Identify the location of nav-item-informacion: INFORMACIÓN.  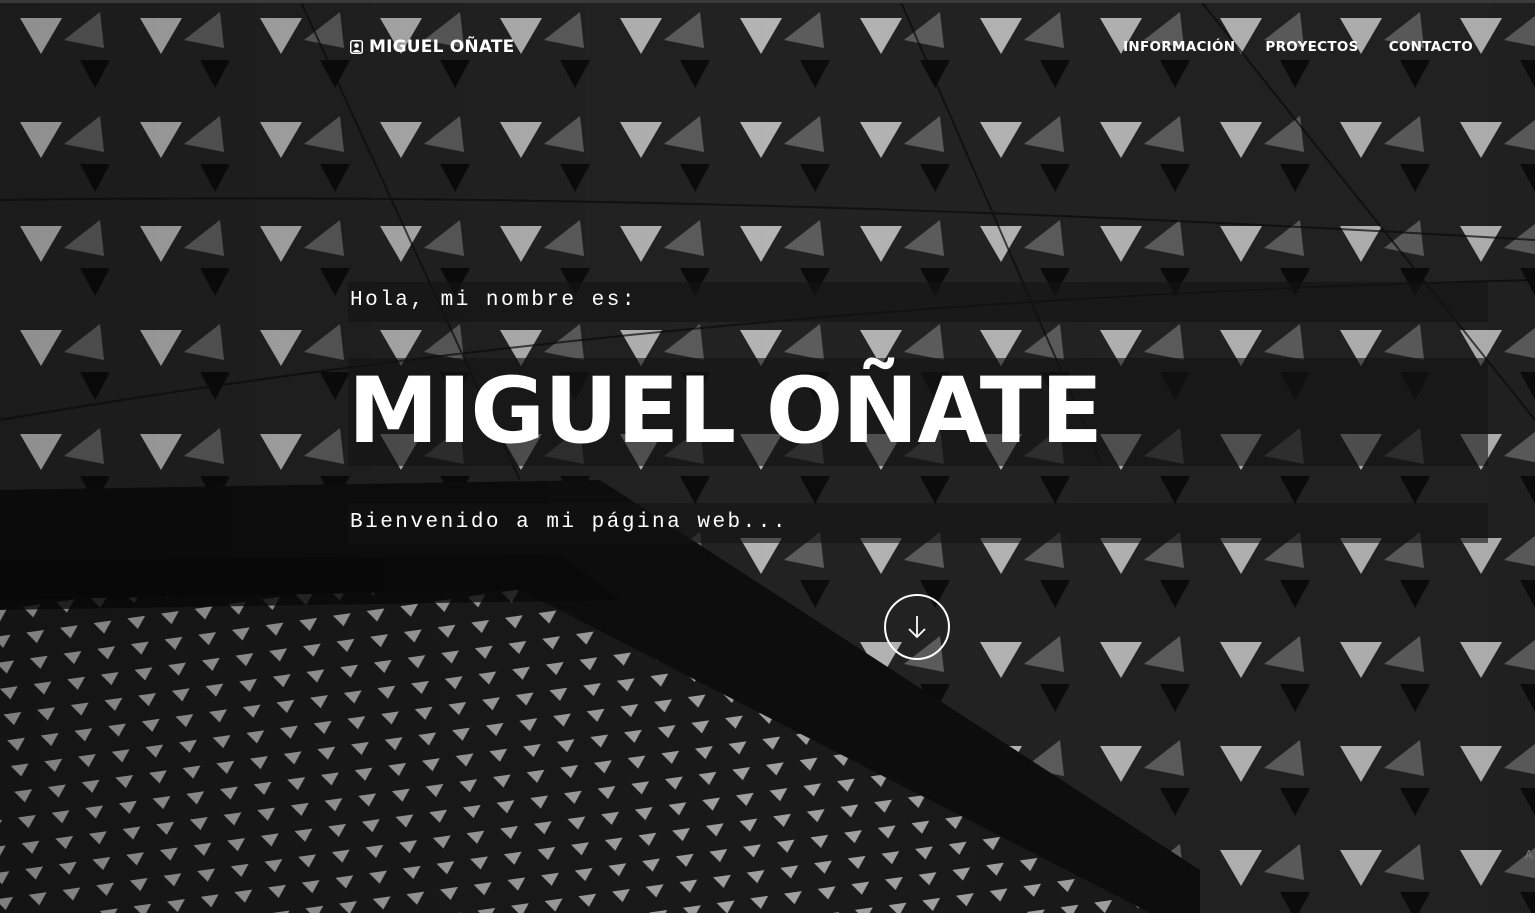
(1179, 47).